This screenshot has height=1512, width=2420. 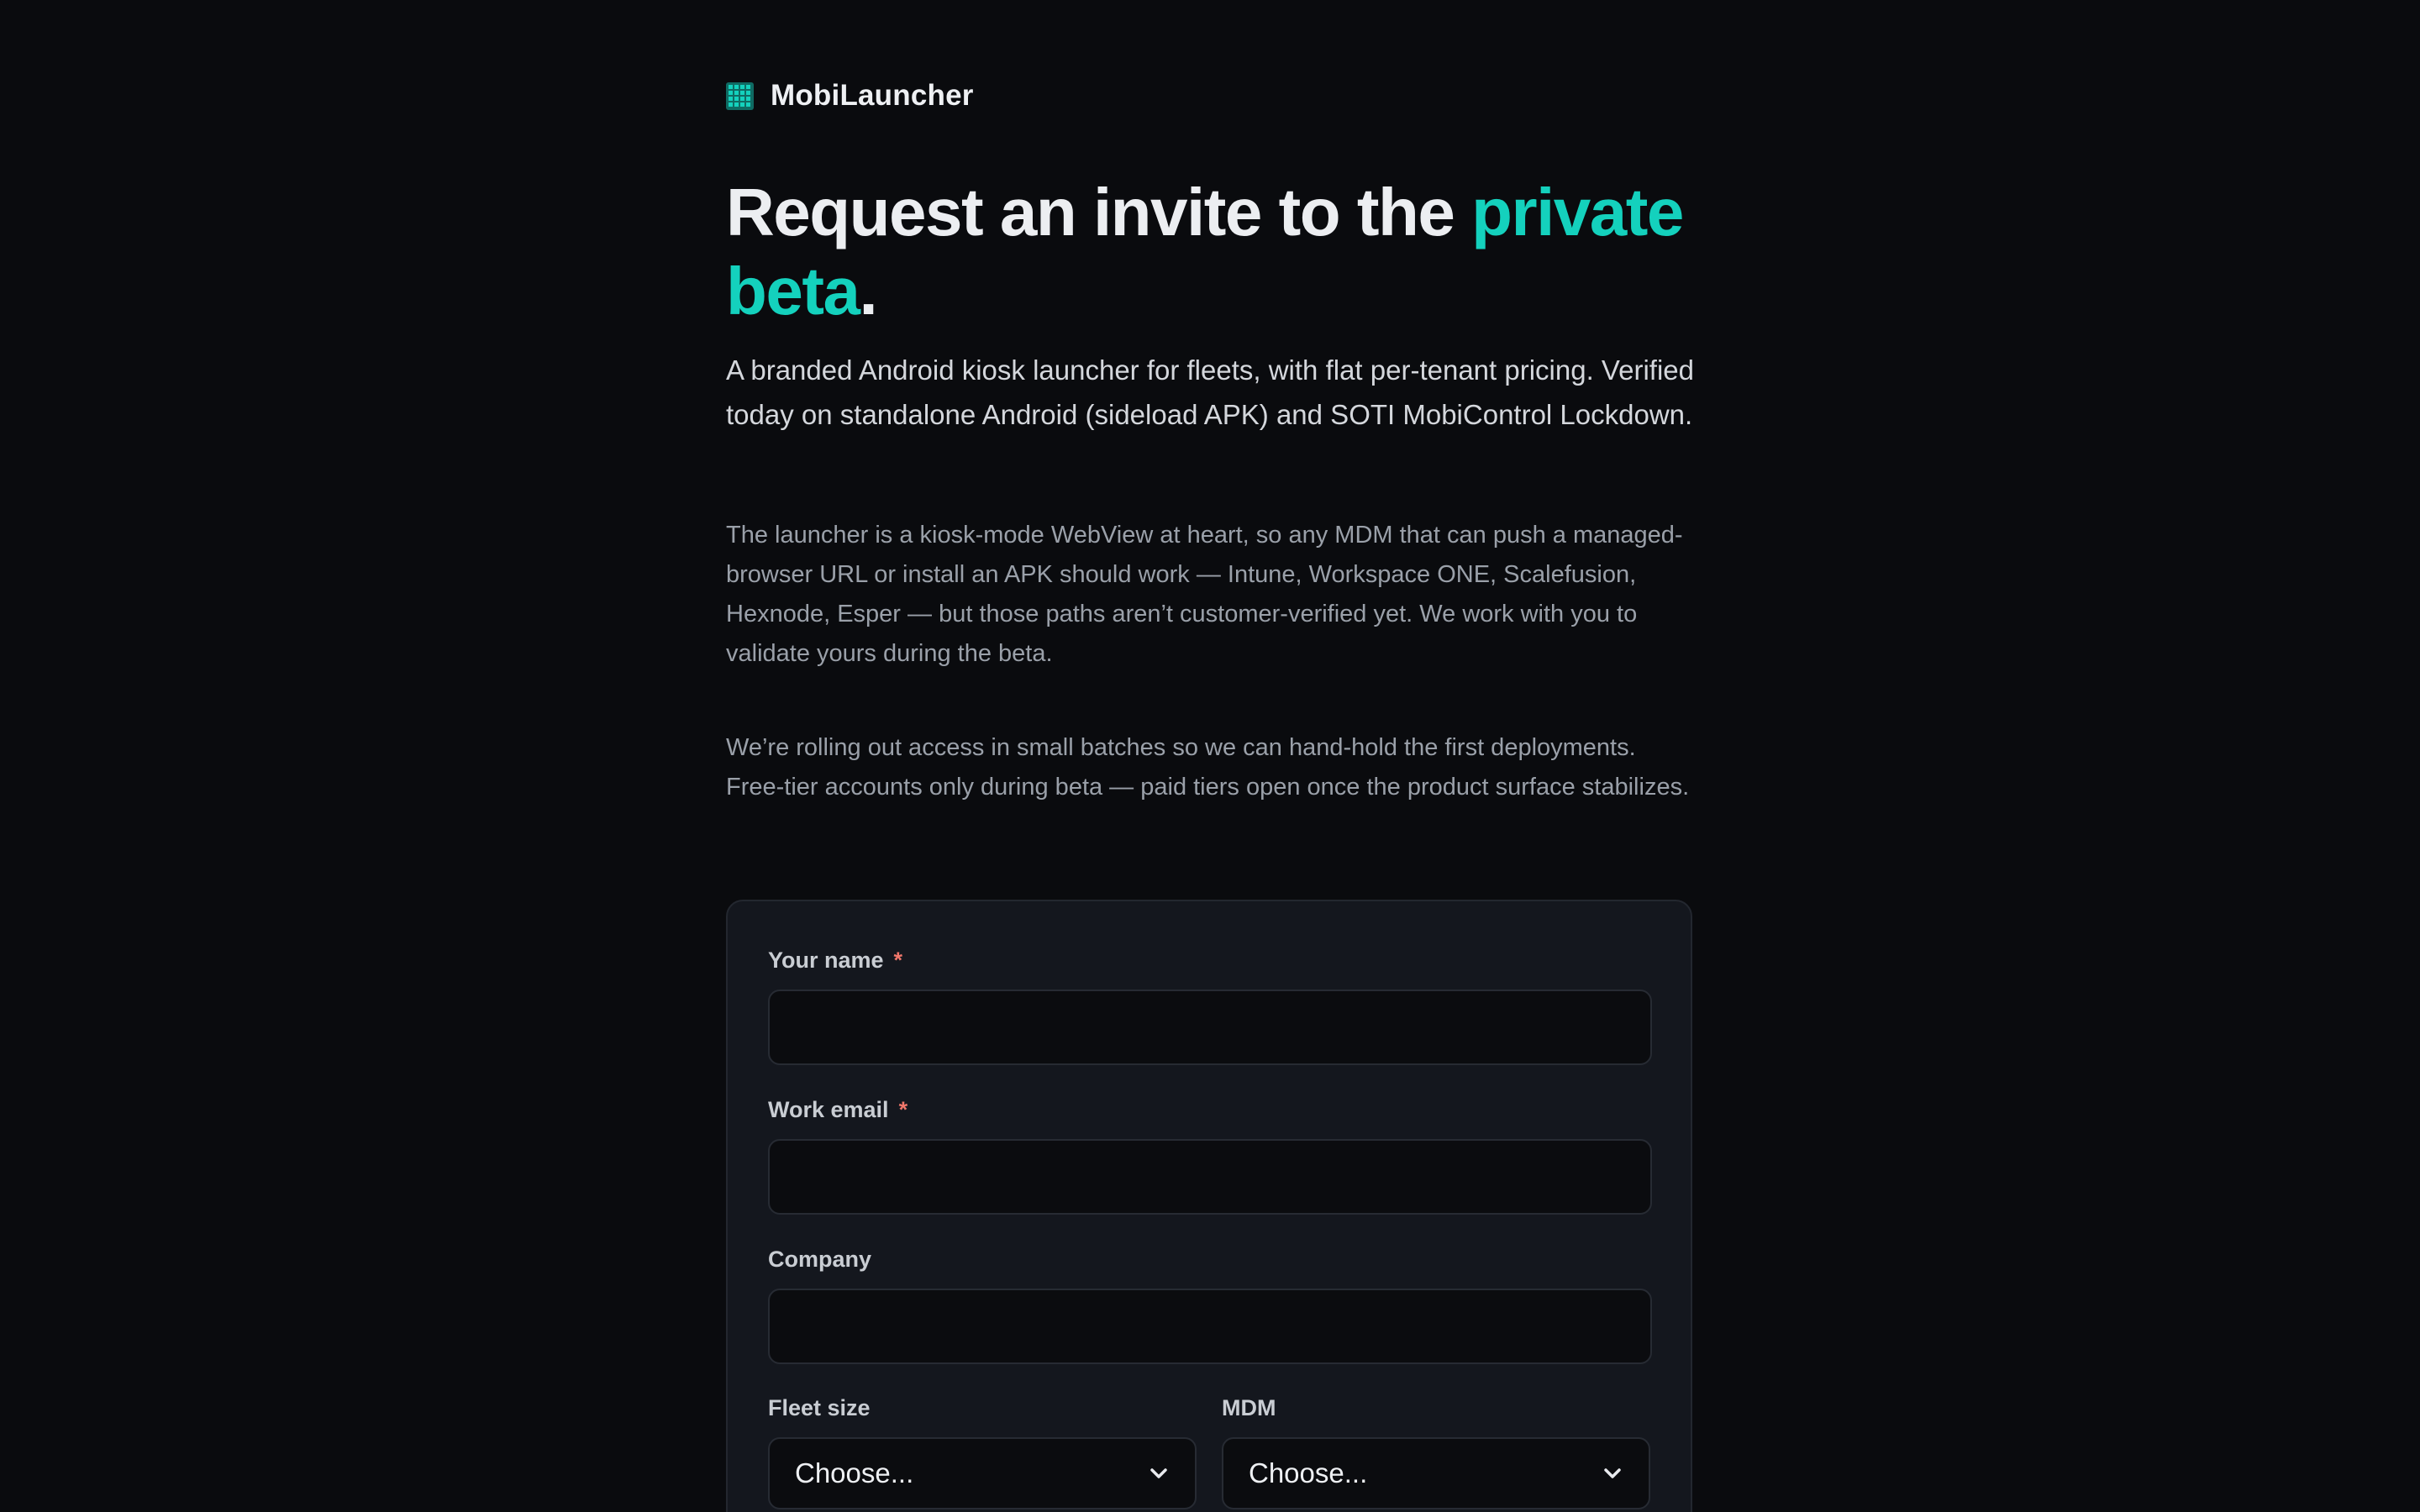 I want to click on mdm-label: MDM, so click(x=1249, y=1407).